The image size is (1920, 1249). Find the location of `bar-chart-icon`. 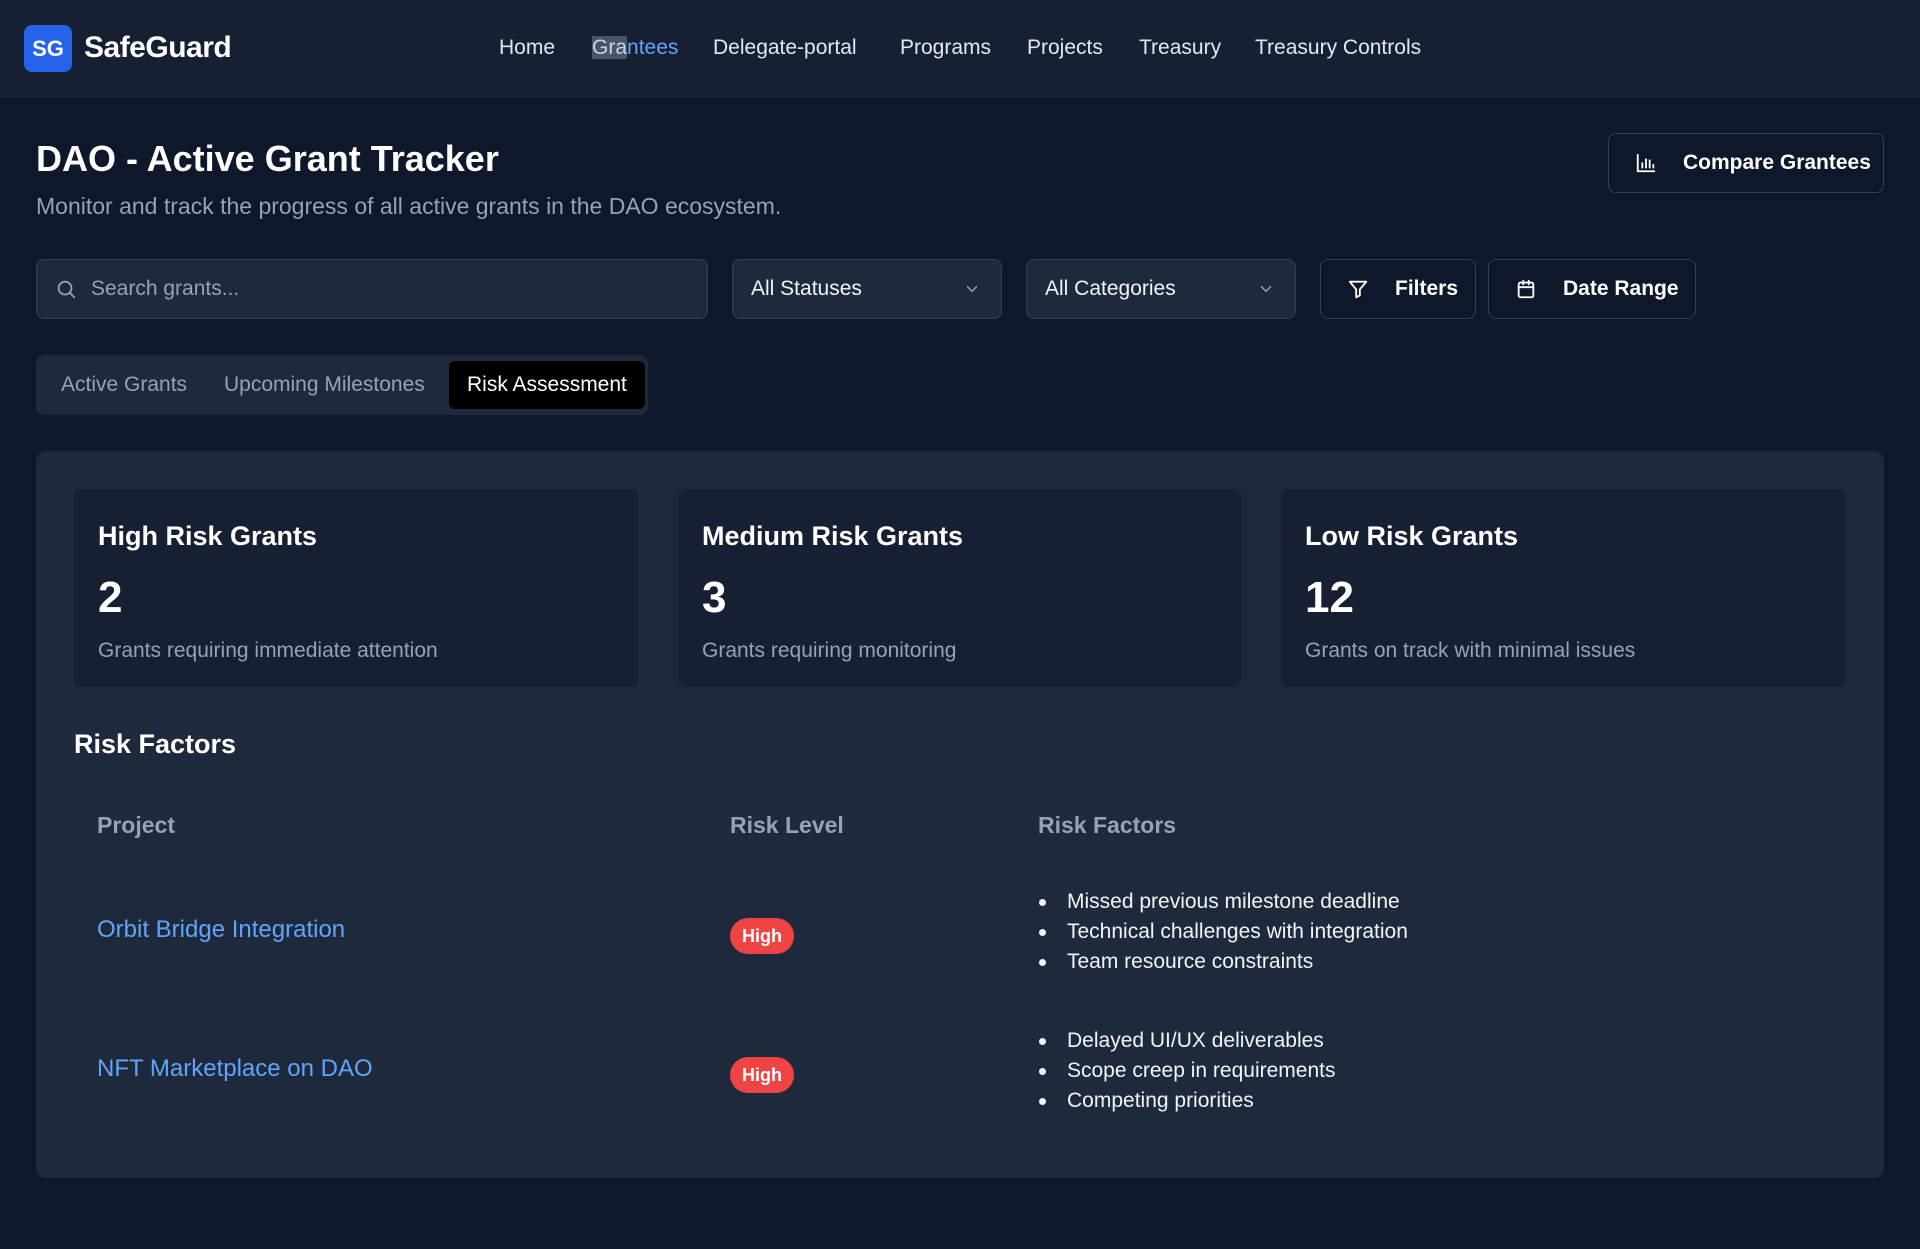

bar-chart-icon is located at coordinates (1646, 163).